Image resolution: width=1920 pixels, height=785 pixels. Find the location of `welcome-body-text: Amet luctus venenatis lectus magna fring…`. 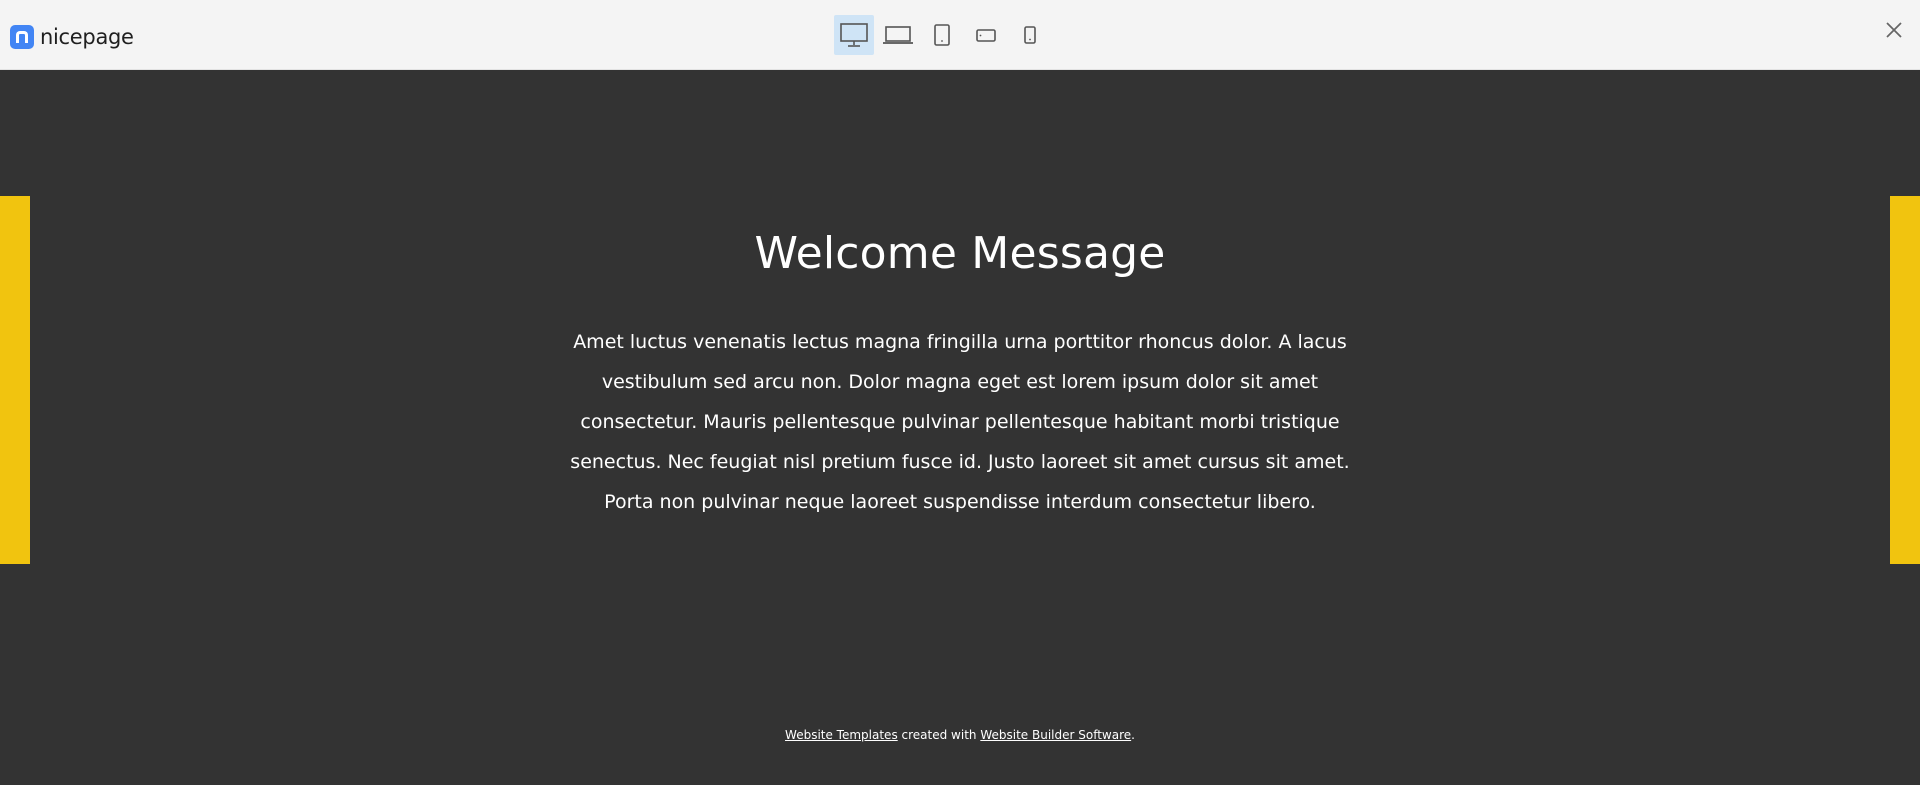

welcome-body-text: Amet luctus venenatis lectus magna fring… is located at coordinates (960, 422).